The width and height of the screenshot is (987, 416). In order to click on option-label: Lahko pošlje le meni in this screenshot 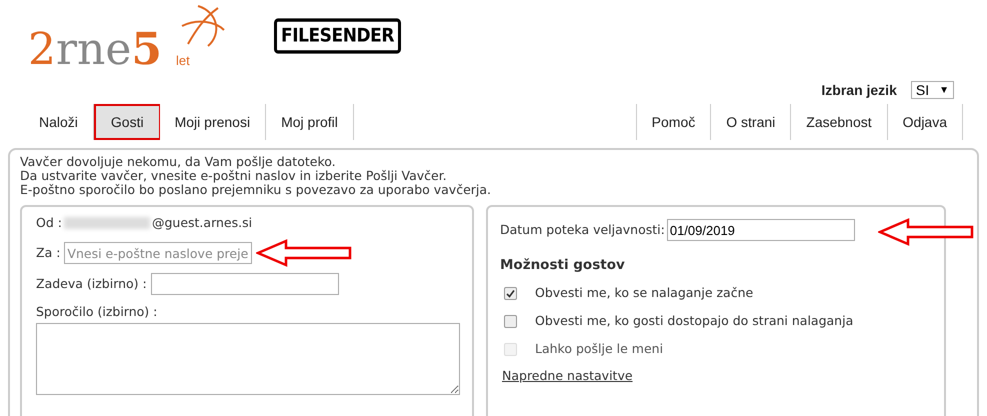, I will do `click(599, 349)`.